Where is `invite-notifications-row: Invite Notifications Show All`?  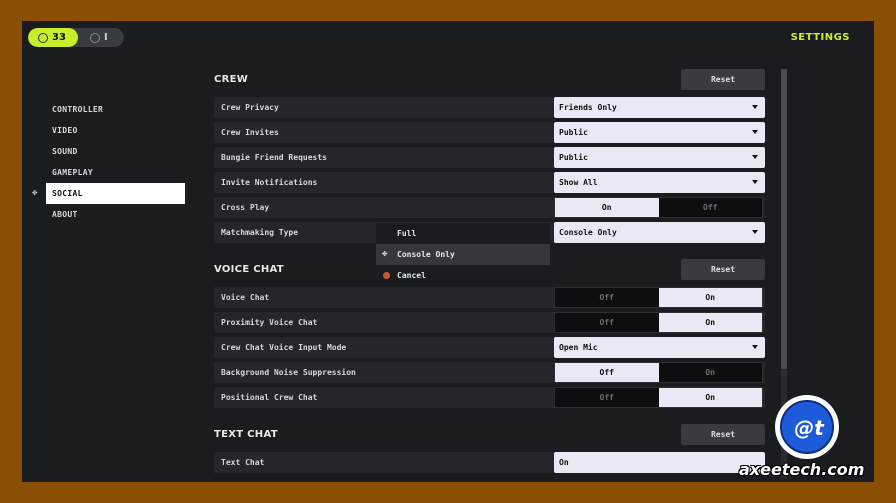 invite-notifications-row: Invite Notifications Show All is located at coordinates (489, 182).